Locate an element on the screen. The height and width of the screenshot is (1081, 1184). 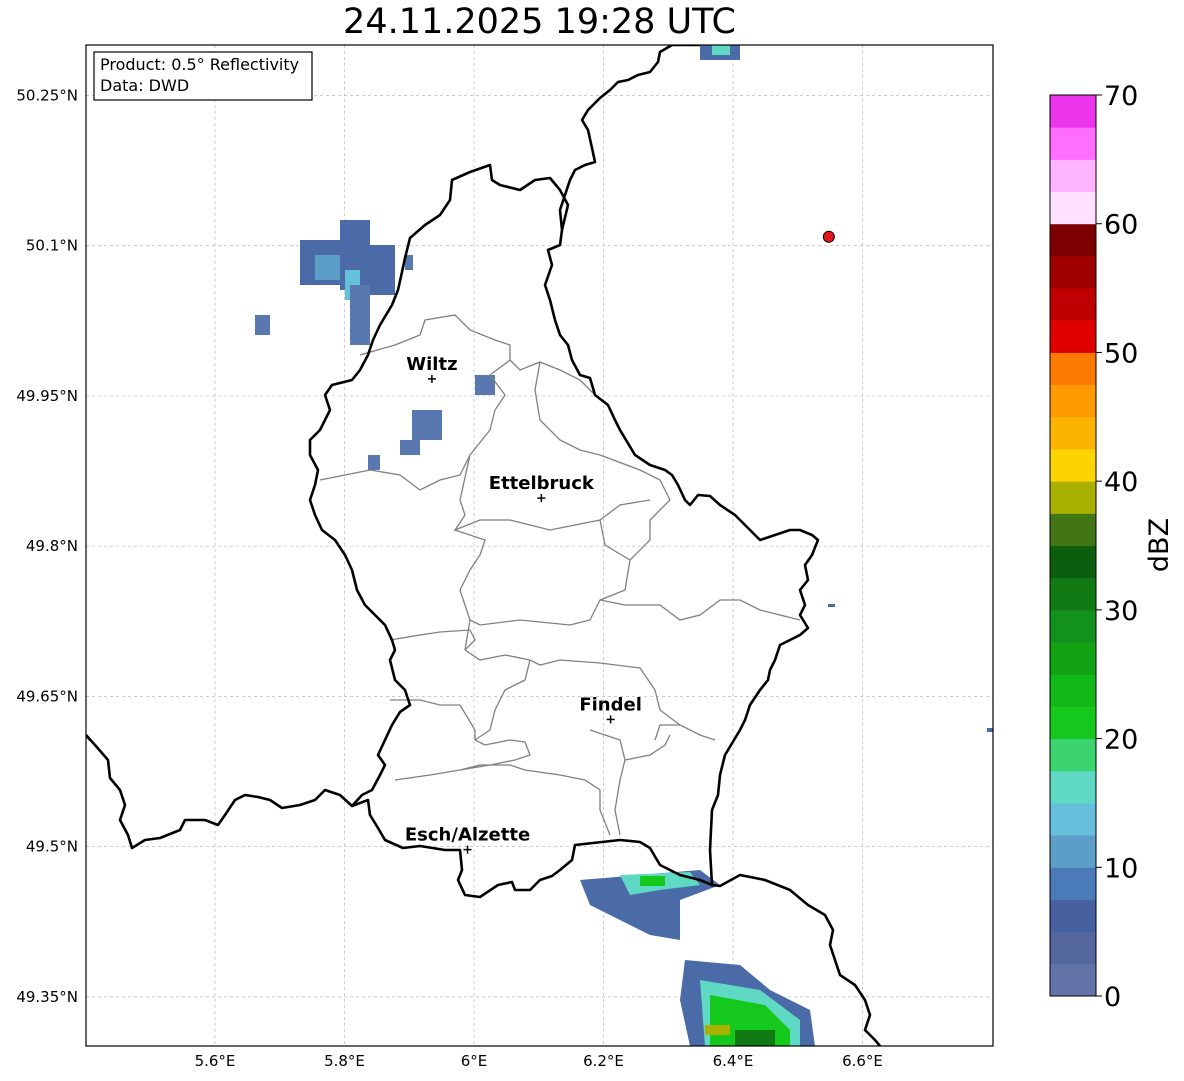
info-source: Data: DWD is located at coordinates (144, 85).